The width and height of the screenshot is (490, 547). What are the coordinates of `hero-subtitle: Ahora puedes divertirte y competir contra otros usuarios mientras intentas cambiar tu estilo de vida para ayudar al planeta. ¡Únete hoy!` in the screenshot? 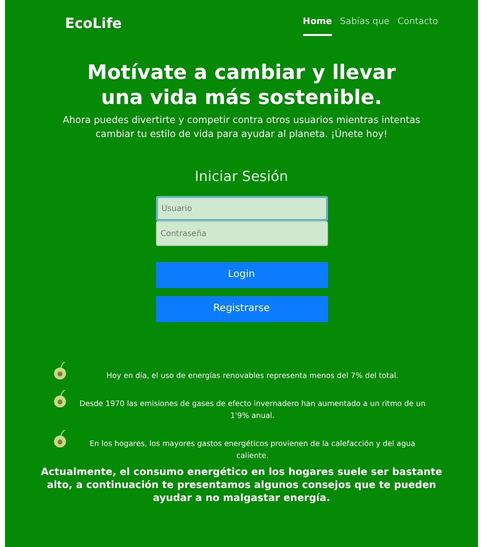 It's located at (242, 128).